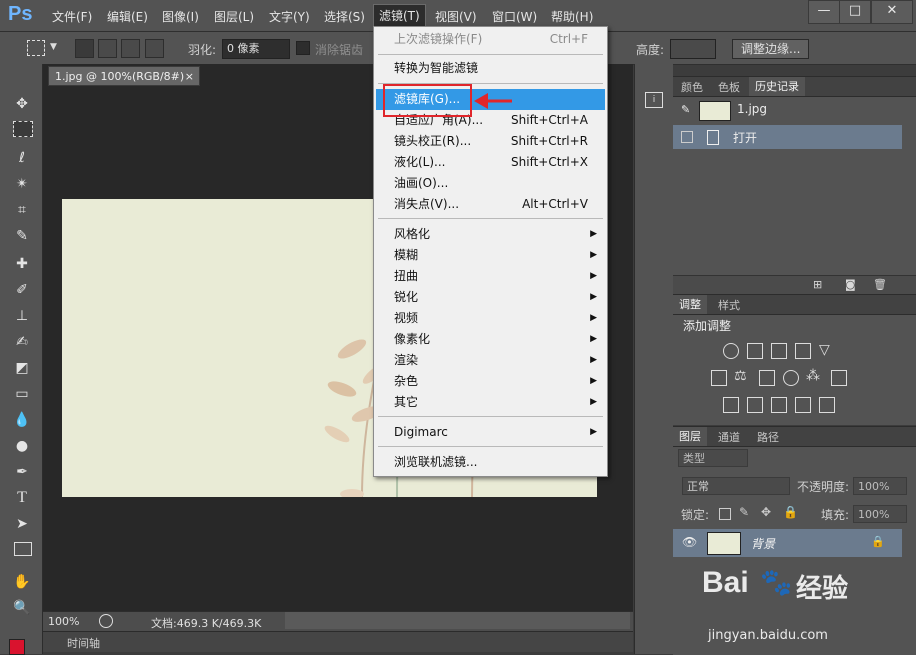 This screenshot has width=916, height=655. Describe the element at coordinates (824, 350) in the screenshot. I see `vibrance-icon: ▽` at that location.